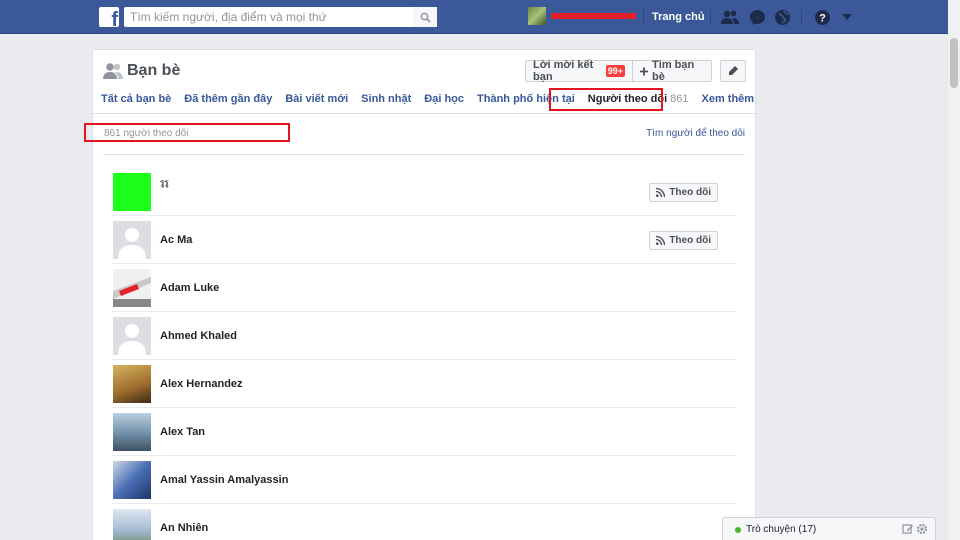 This screenshot has height=540, width=960. I want to click on plus-icon, so click(644, 71).